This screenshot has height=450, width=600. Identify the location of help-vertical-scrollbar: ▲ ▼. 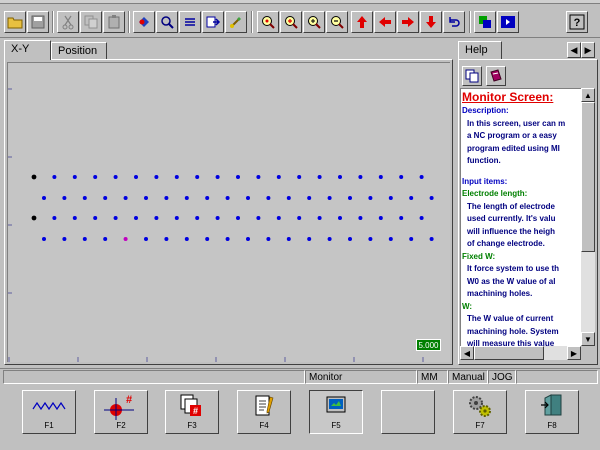
(588, 217).